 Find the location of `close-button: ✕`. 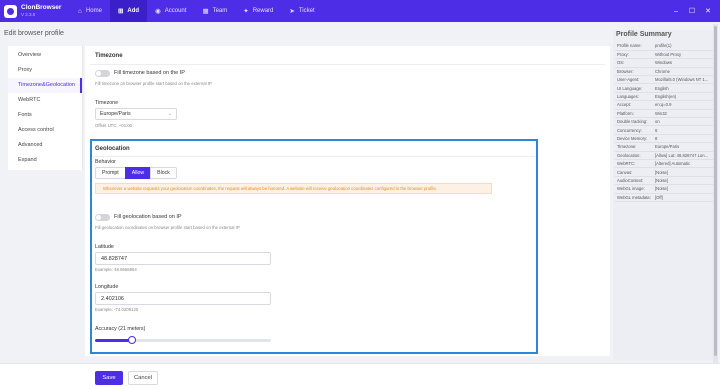

close-button: ✕ is located at coordinates (708, 11).